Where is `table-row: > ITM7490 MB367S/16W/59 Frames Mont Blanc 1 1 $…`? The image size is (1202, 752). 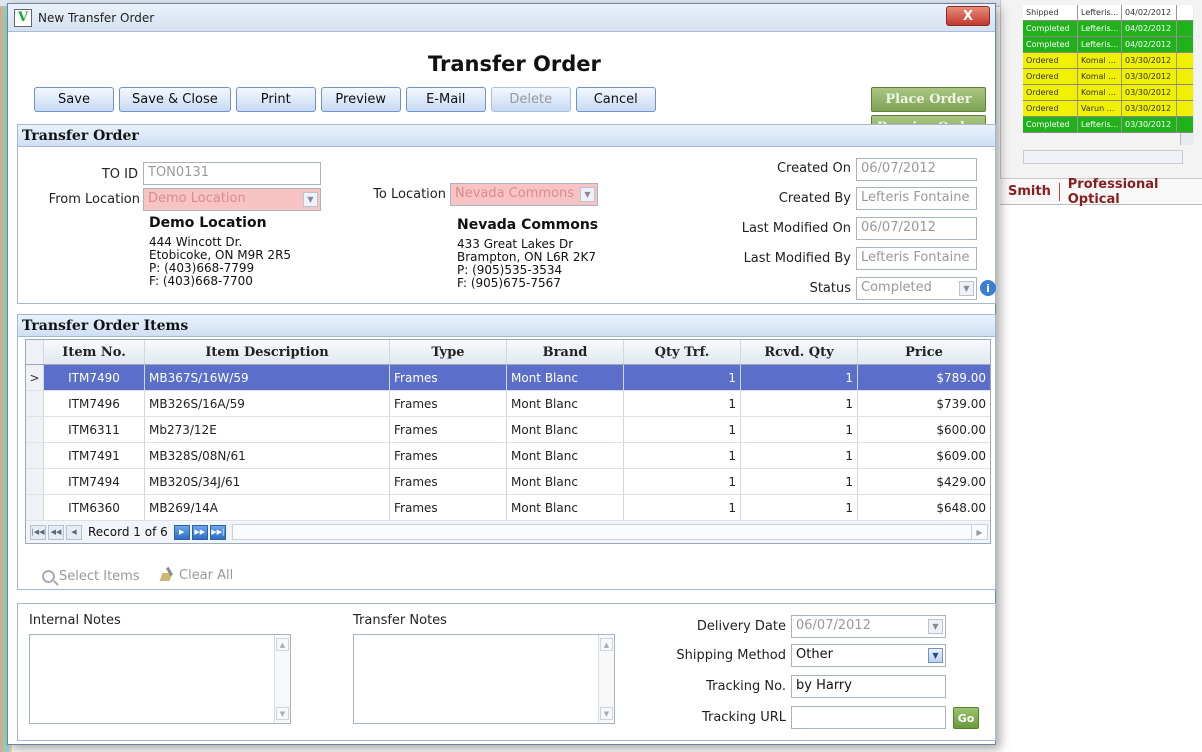
table-row: > ITM7490 MB367S/16W/59 Frames Mont Blanc 1 1 $… is located at coordinates (508, 378).